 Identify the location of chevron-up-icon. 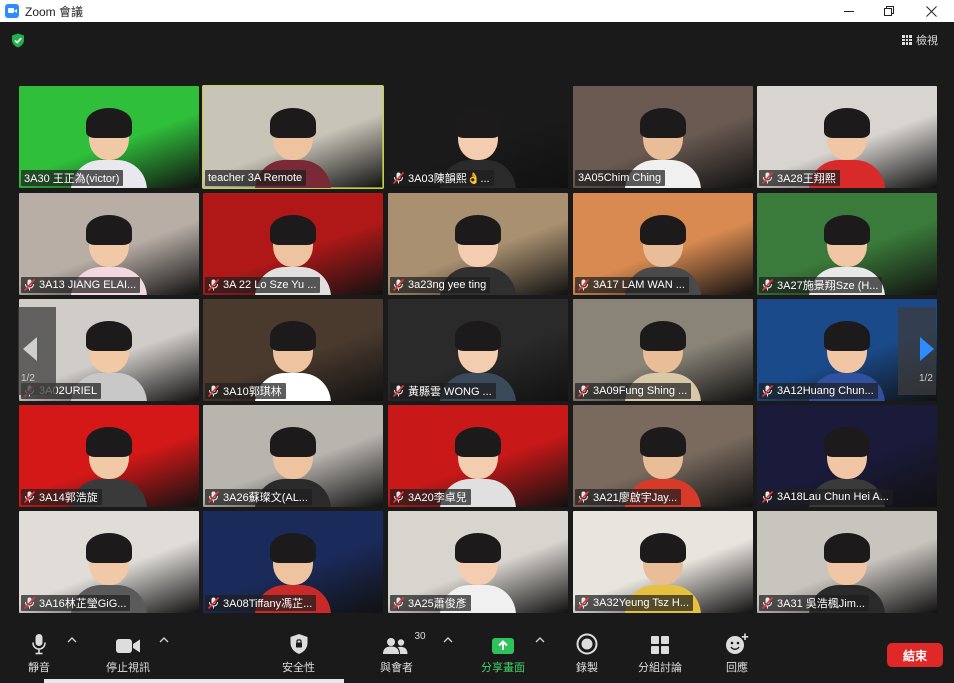
(164, 640).